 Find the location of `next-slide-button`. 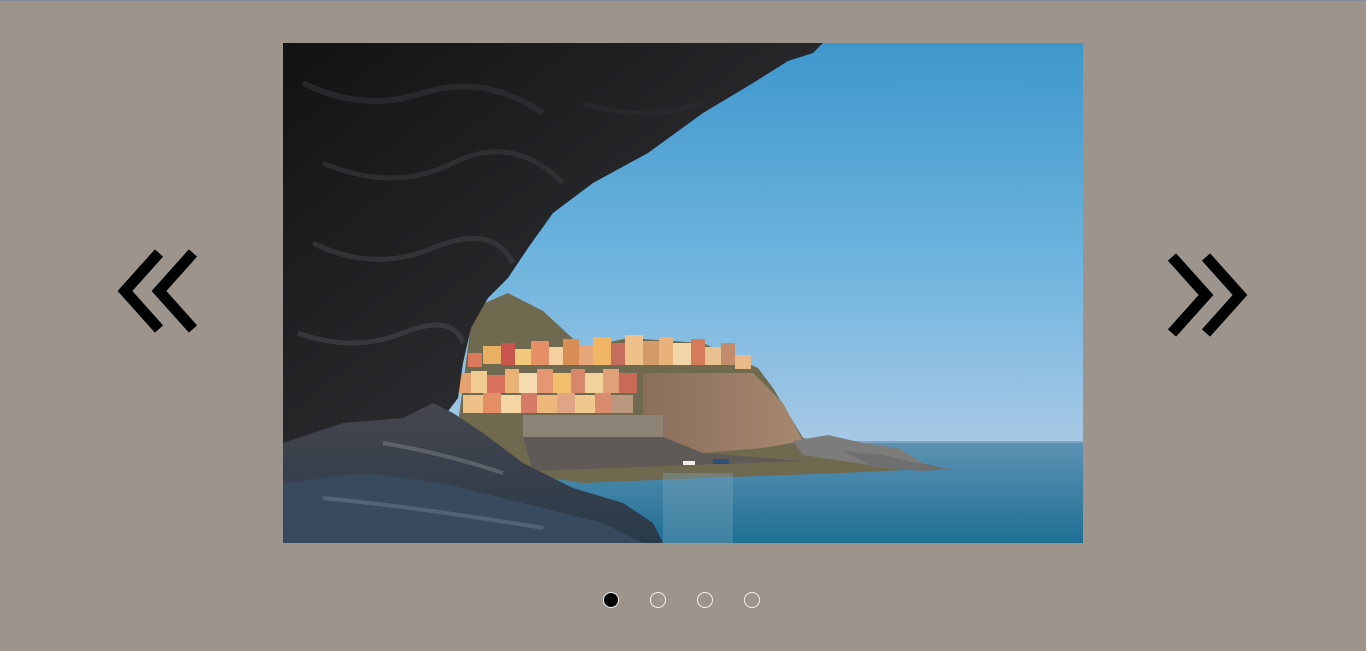

next-slide-button is located at coordinates (1207, 295).